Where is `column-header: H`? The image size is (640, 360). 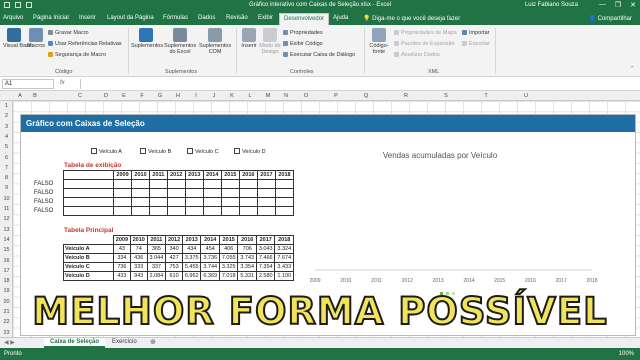
column-header: H is located at coordinates (178, 96).